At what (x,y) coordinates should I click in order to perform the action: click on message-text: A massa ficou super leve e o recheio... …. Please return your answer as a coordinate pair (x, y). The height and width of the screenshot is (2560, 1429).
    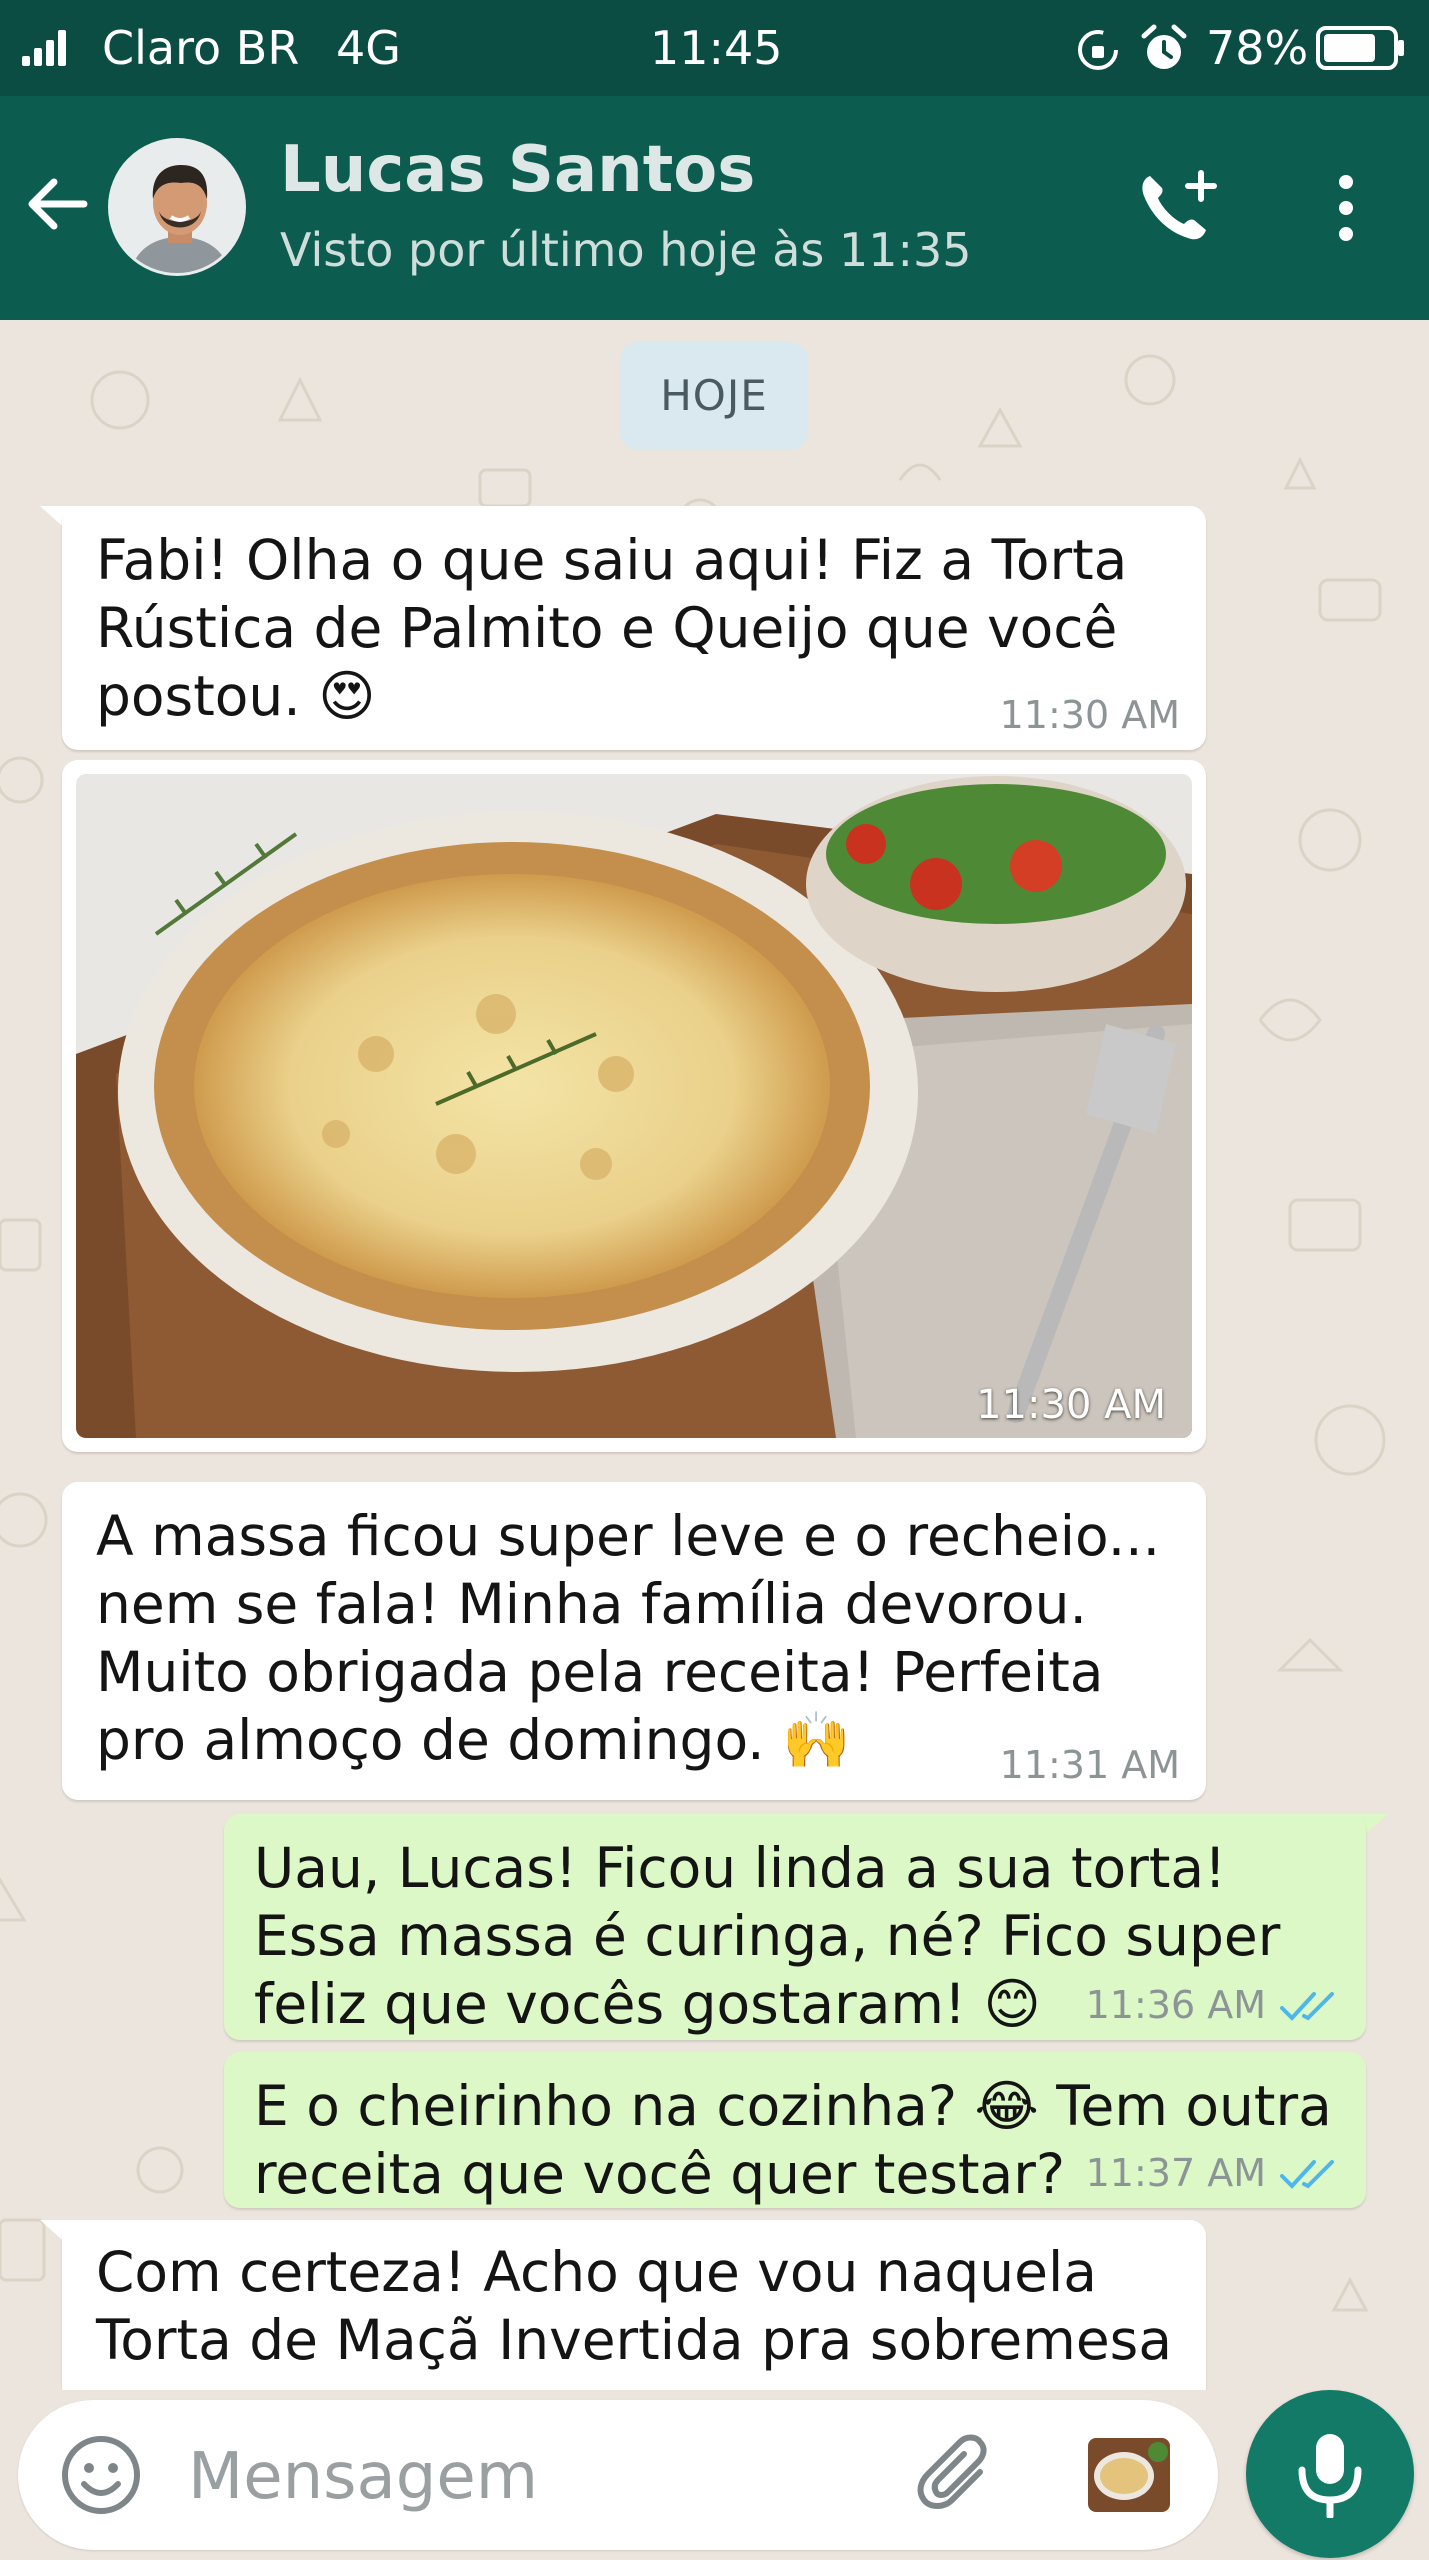
    Looking at the image, I should click on (628, 1638).